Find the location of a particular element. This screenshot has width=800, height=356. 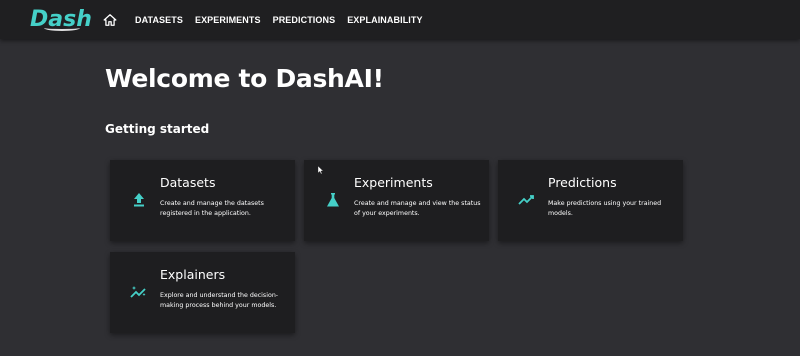

card-title: Explainers is located at coordinates (193, 274).